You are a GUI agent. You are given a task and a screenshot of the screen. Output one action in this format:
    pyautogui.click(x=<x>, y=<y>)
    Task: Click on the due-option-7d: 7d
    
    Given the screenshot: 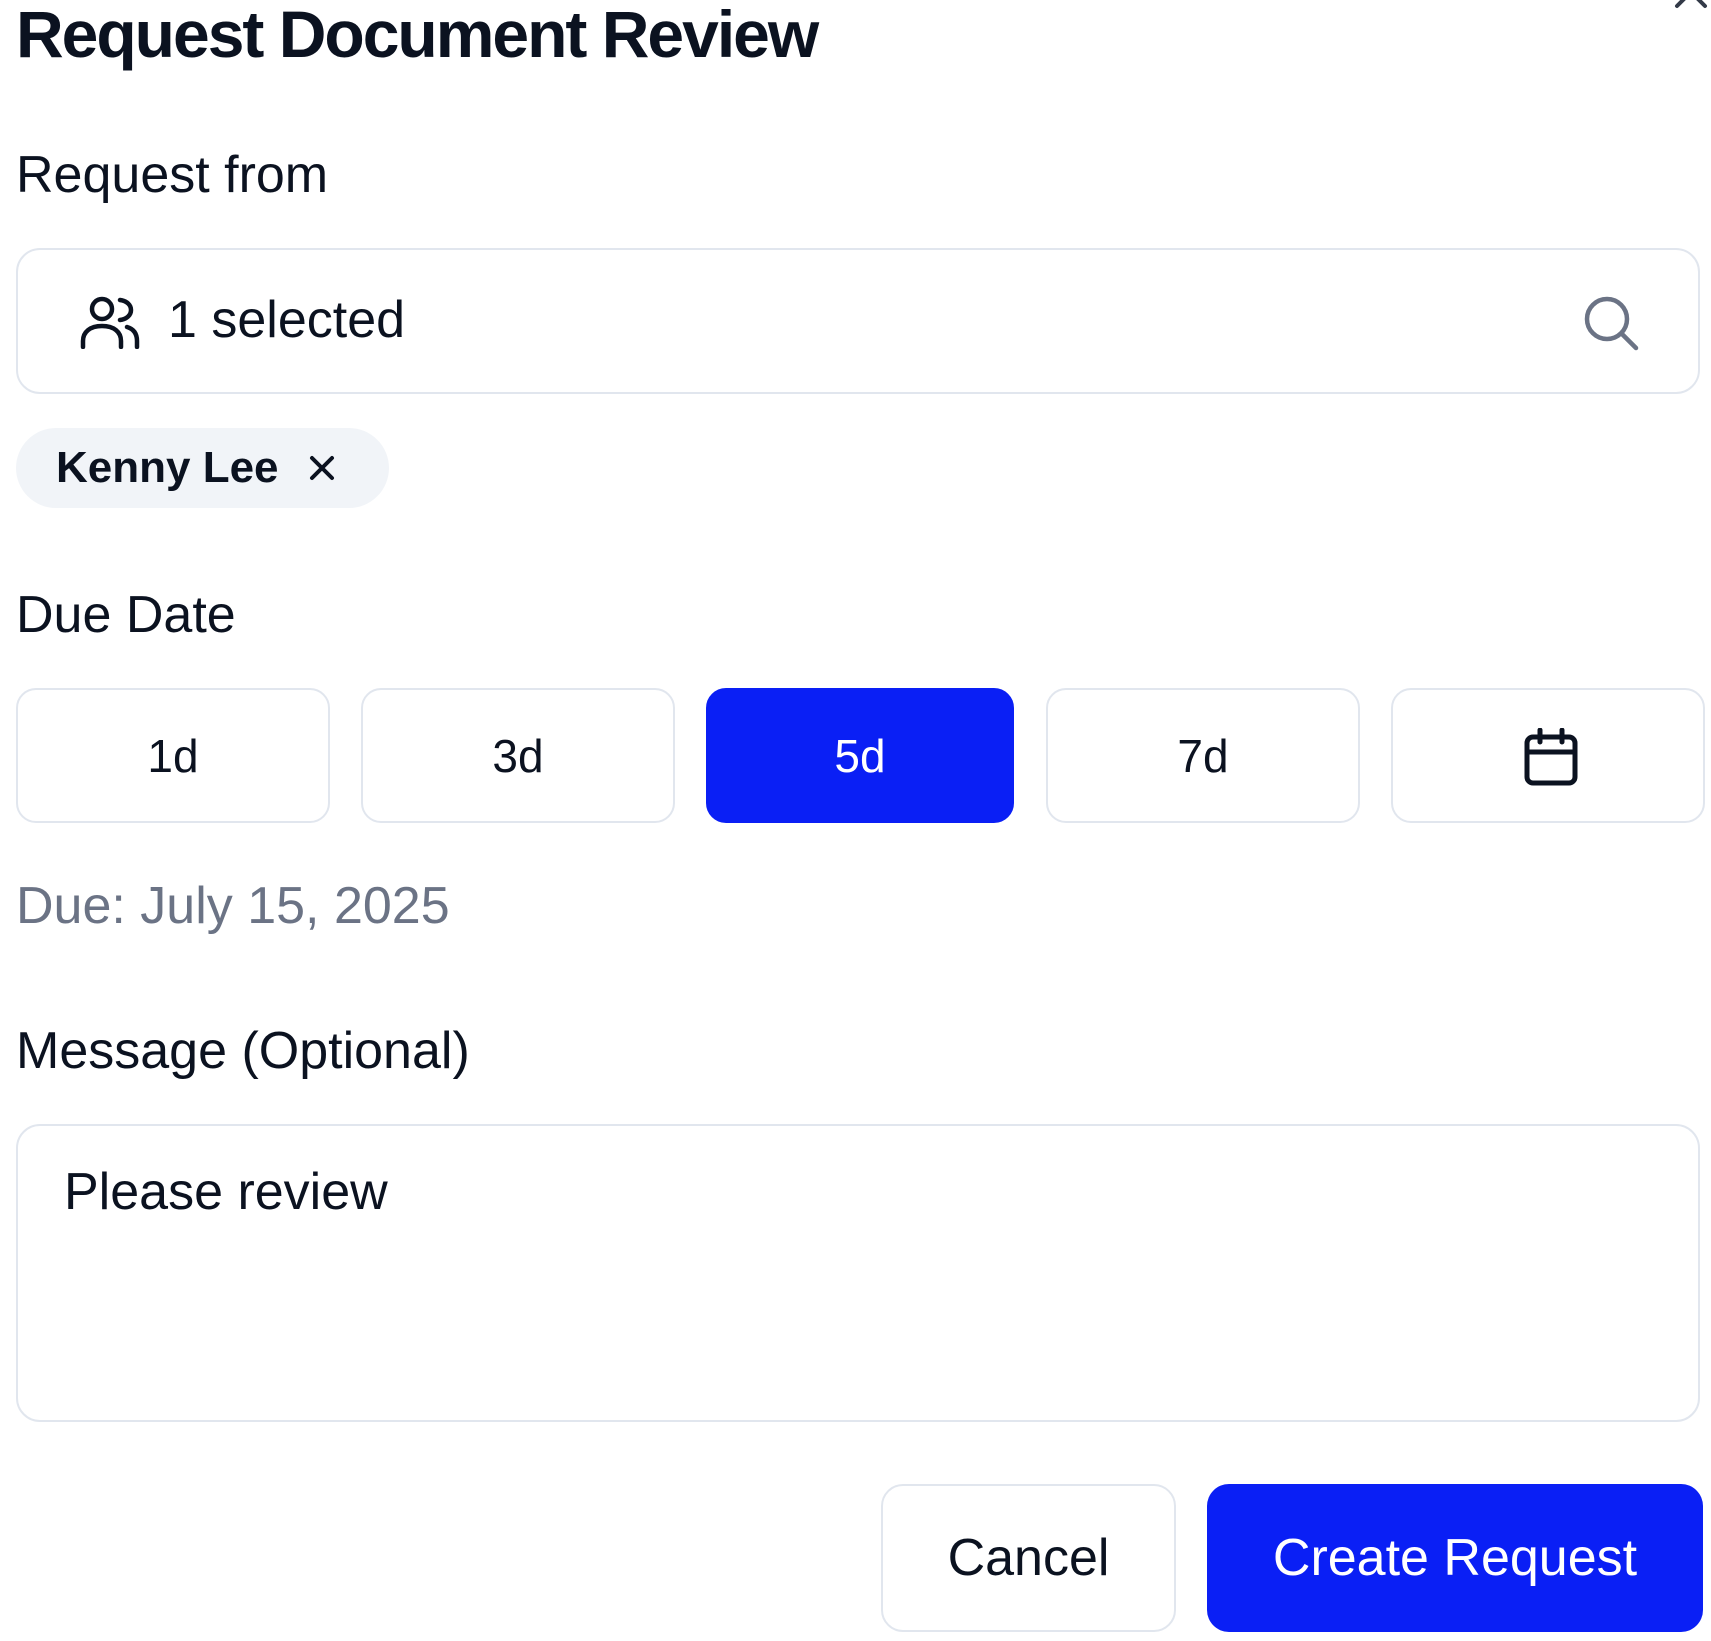 What is the action you would take?
    pyautogui.click(x=1203, y=755)
    